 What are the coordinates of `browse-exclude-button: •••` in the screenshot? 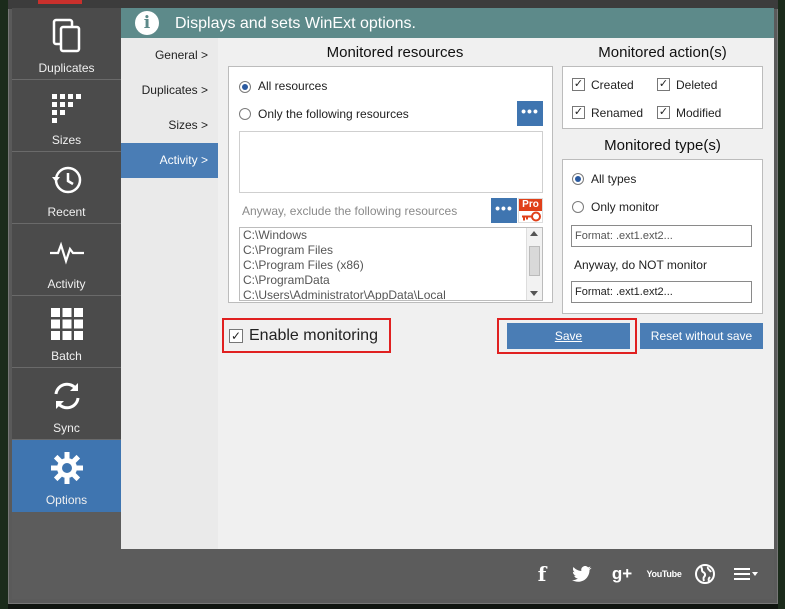 It's located at (504, 210).